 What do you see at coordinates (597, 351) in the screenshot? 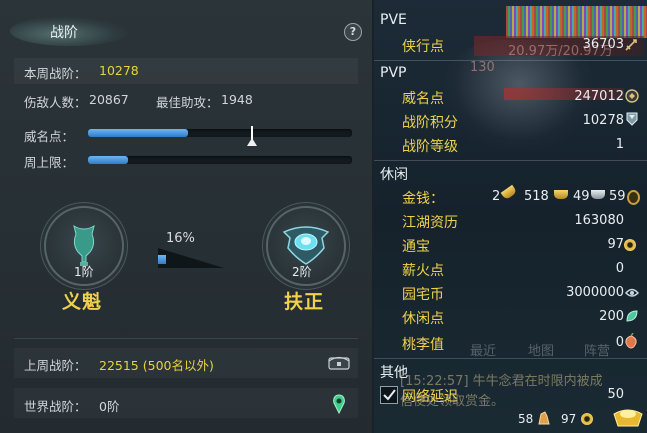
I see `tab-camp: 阵营` at bounding box center [597, 351].